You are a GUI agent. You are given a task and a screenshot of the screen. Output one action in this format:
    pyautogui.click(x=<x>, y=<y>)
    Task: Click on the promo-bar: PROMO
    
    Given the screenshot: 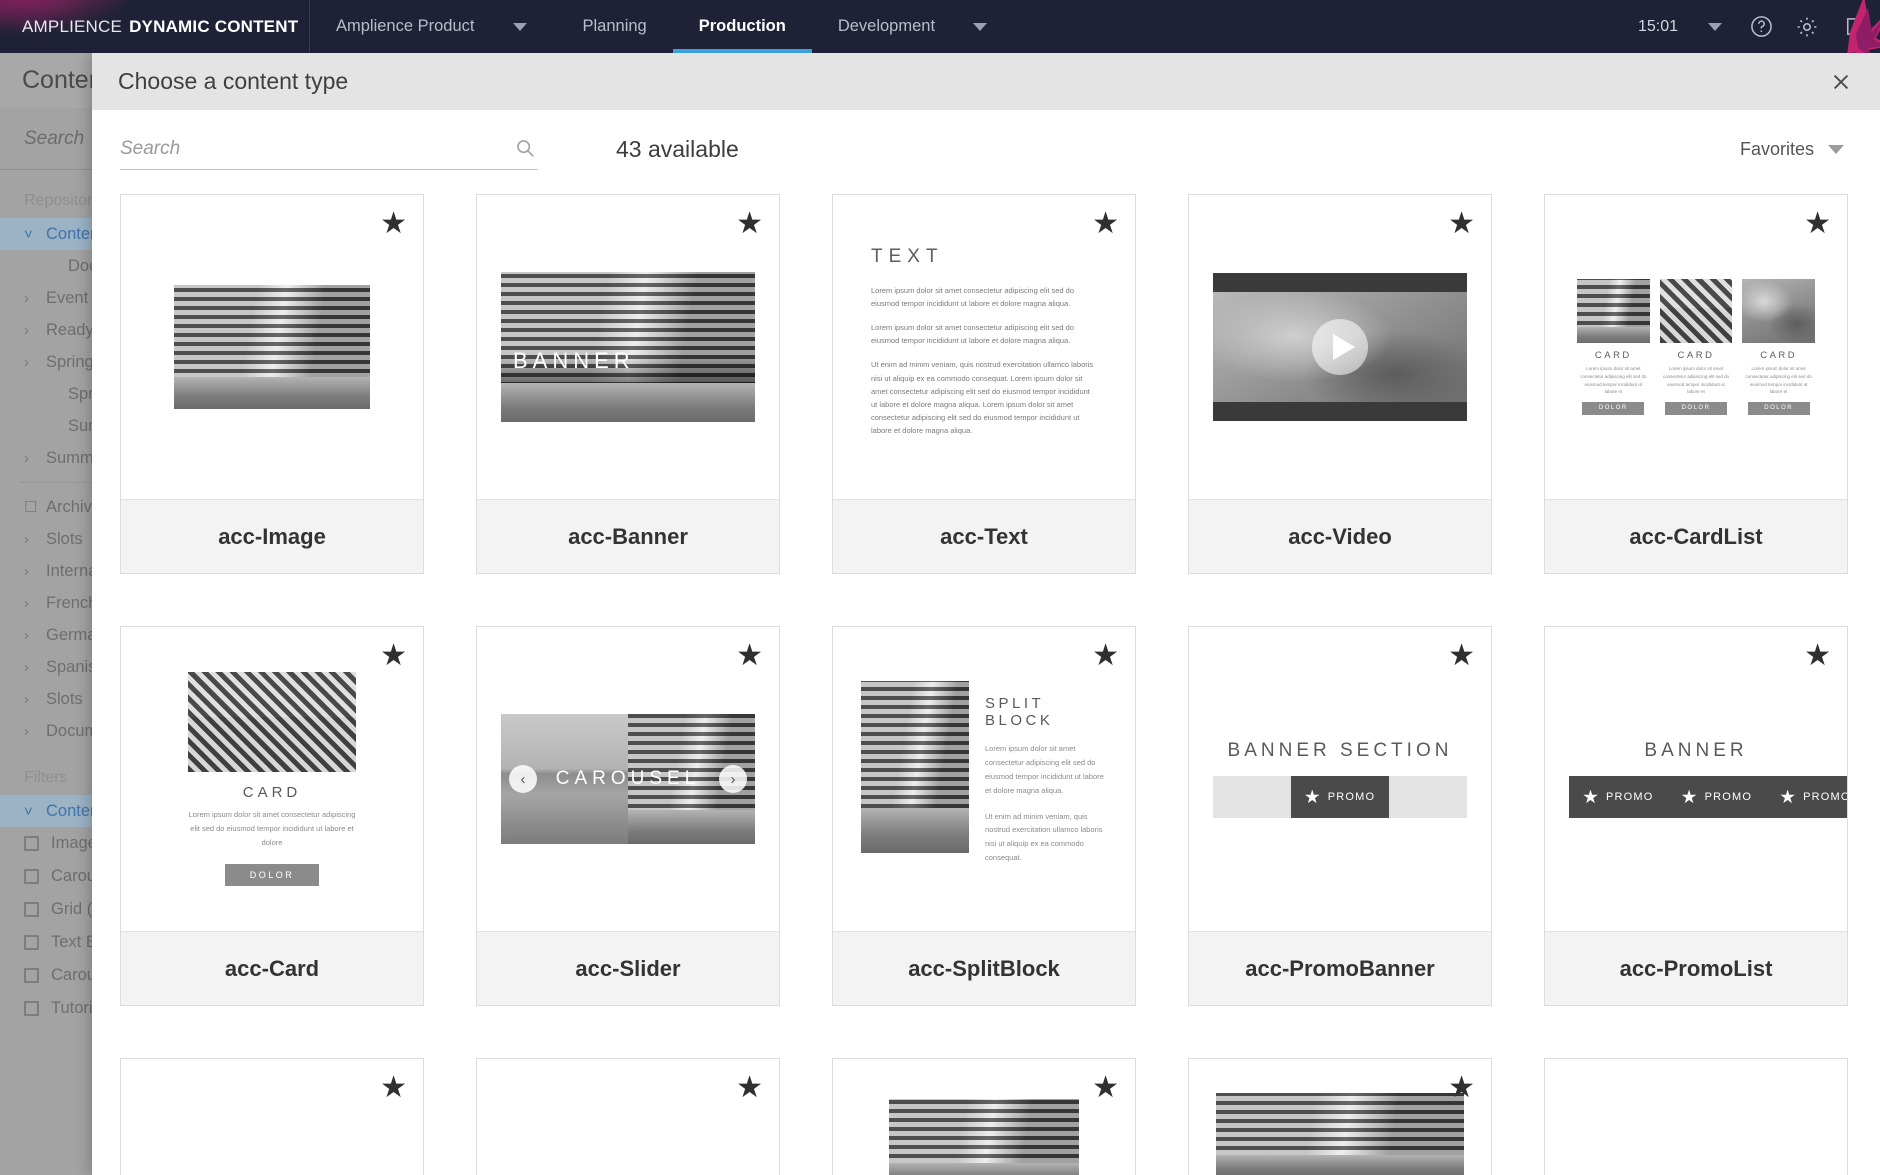 What is the action you would take?
    pyautogui.click(x=1340, y=797)
    